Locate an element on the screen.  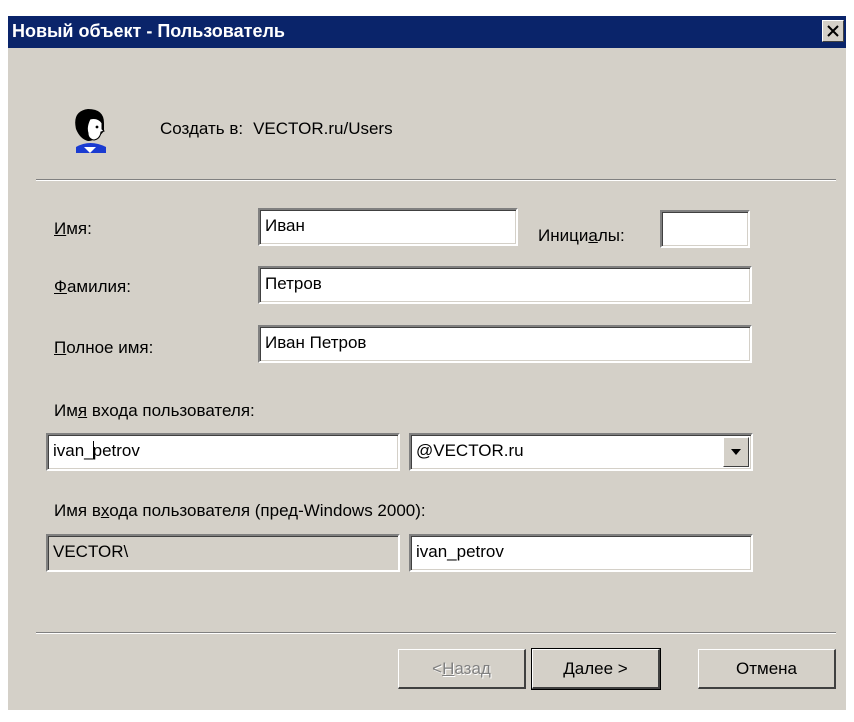
initials-label: Инициалы: is located at coordinates (581, 235).